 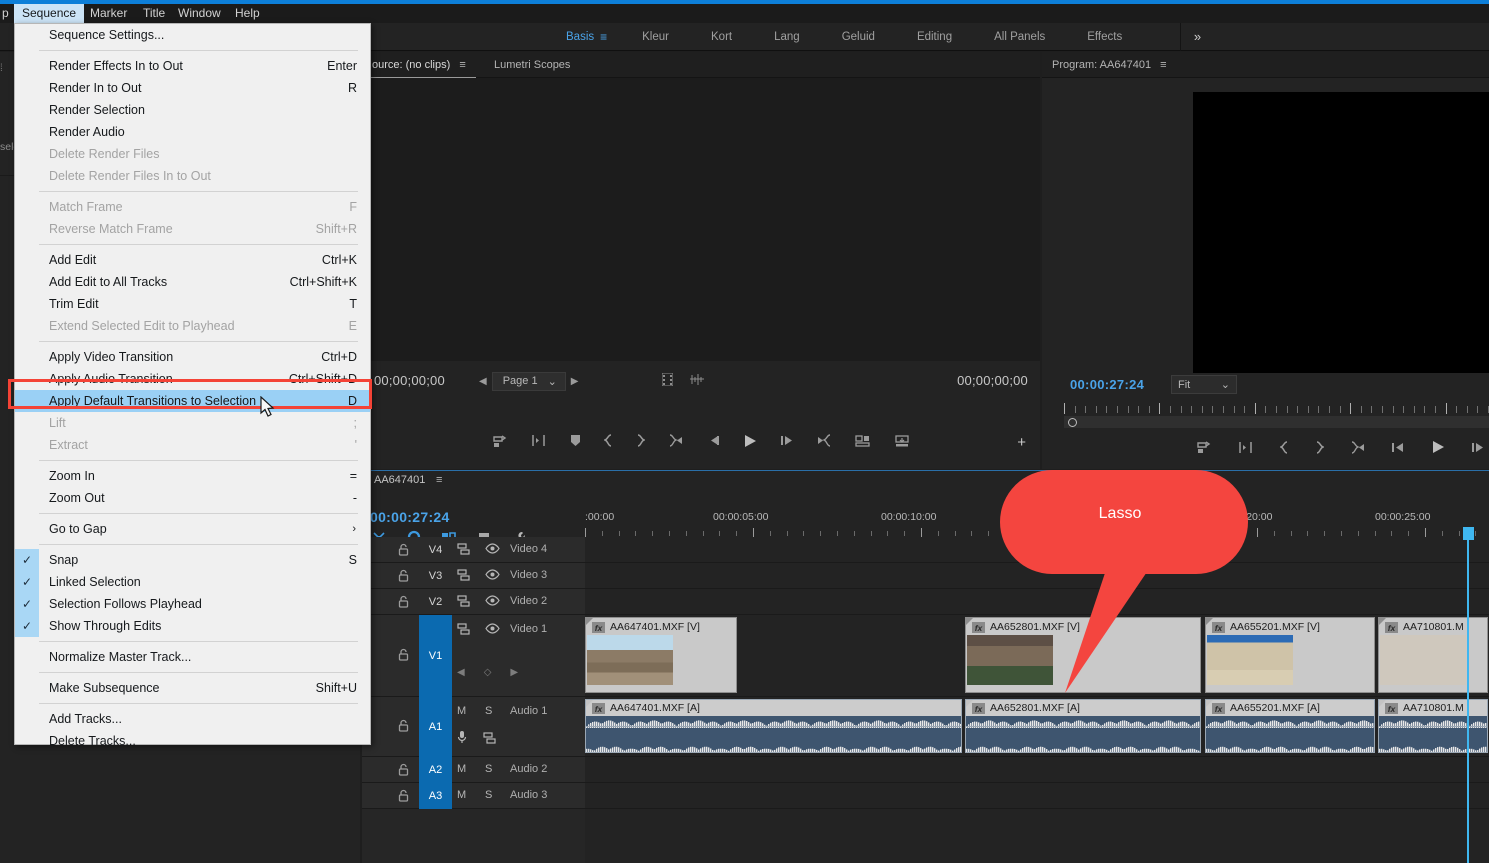 I want to click on go-to-out-icon, so click(x=824, y=442).